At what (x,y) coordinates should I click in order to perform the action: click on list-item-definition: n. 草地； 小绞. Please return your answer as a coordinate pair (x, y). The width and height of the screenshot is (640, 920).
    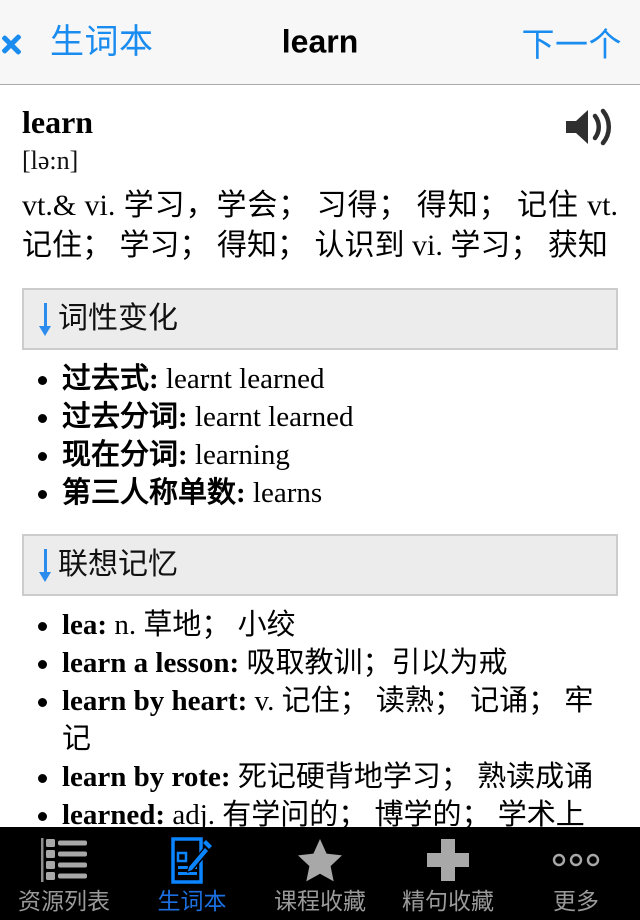
    Looking at the image, I should click on (201, 625).